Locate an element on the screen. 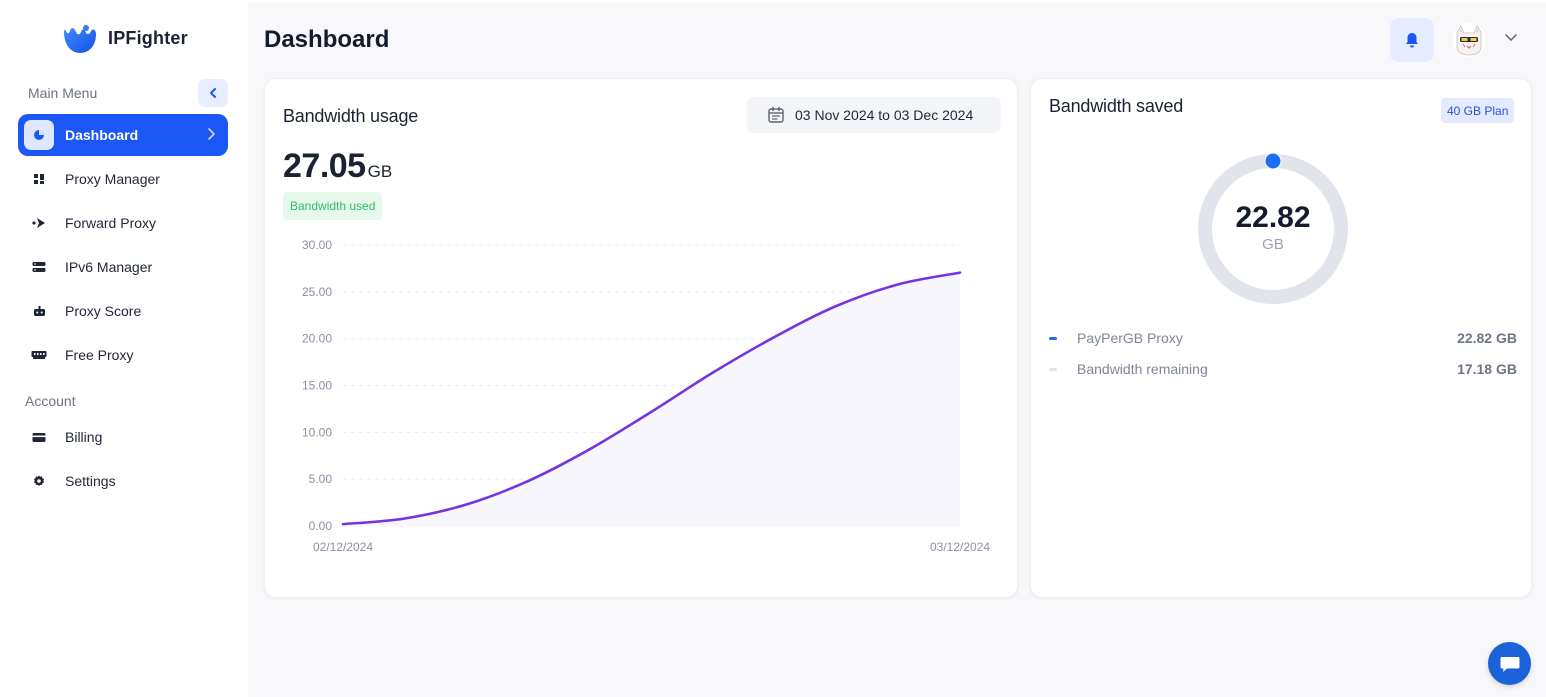 Image resolution: width=1546 pixels, height=697 pixels. page-title: Dashboard is located at coordinates (327, 39).